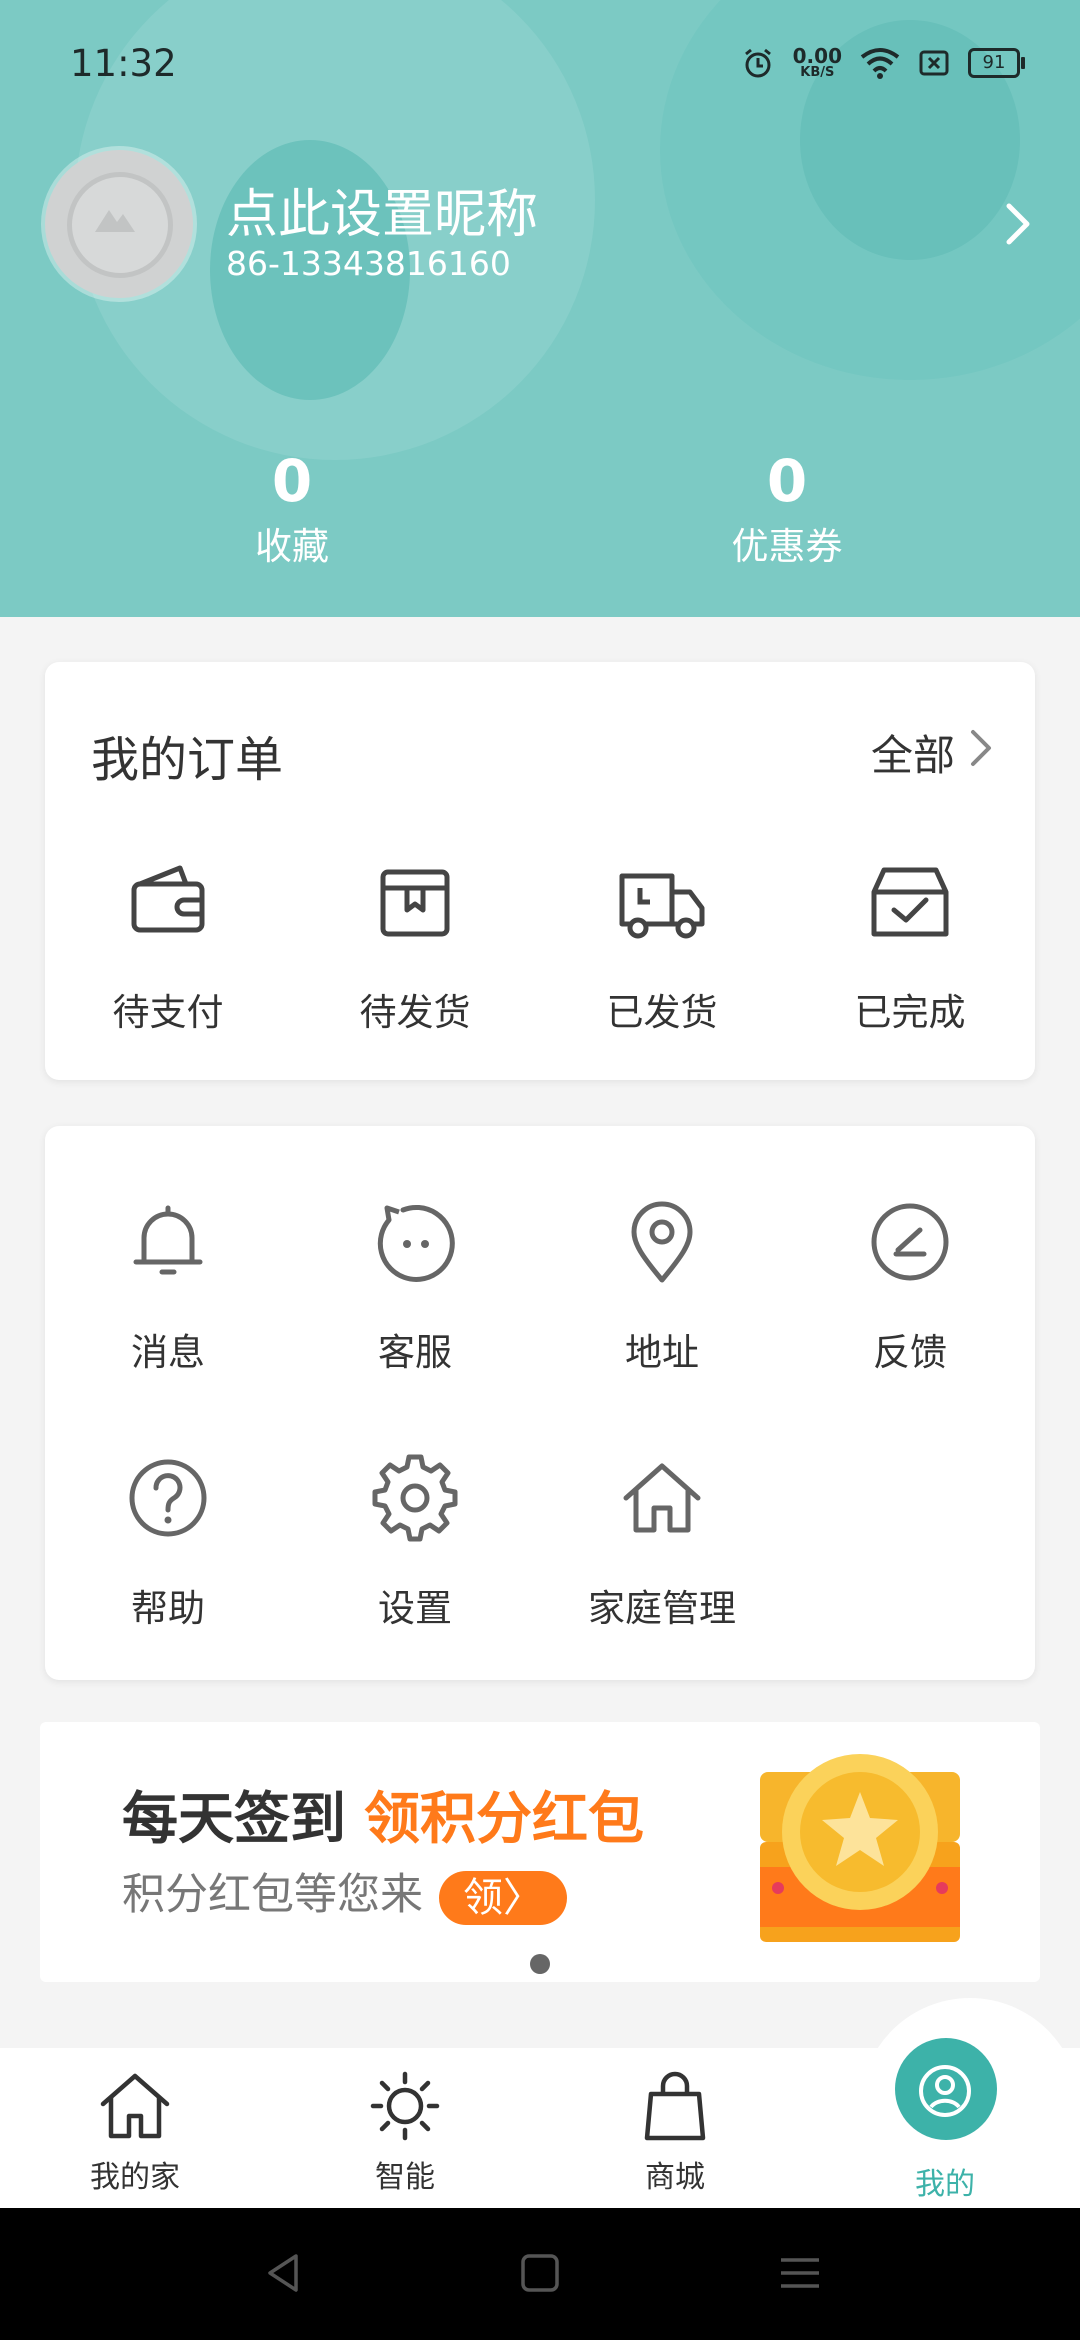 This screenshot has height=2340, width=1080. I want to click on network-speed-unit: KB/S, so click(817, 72).